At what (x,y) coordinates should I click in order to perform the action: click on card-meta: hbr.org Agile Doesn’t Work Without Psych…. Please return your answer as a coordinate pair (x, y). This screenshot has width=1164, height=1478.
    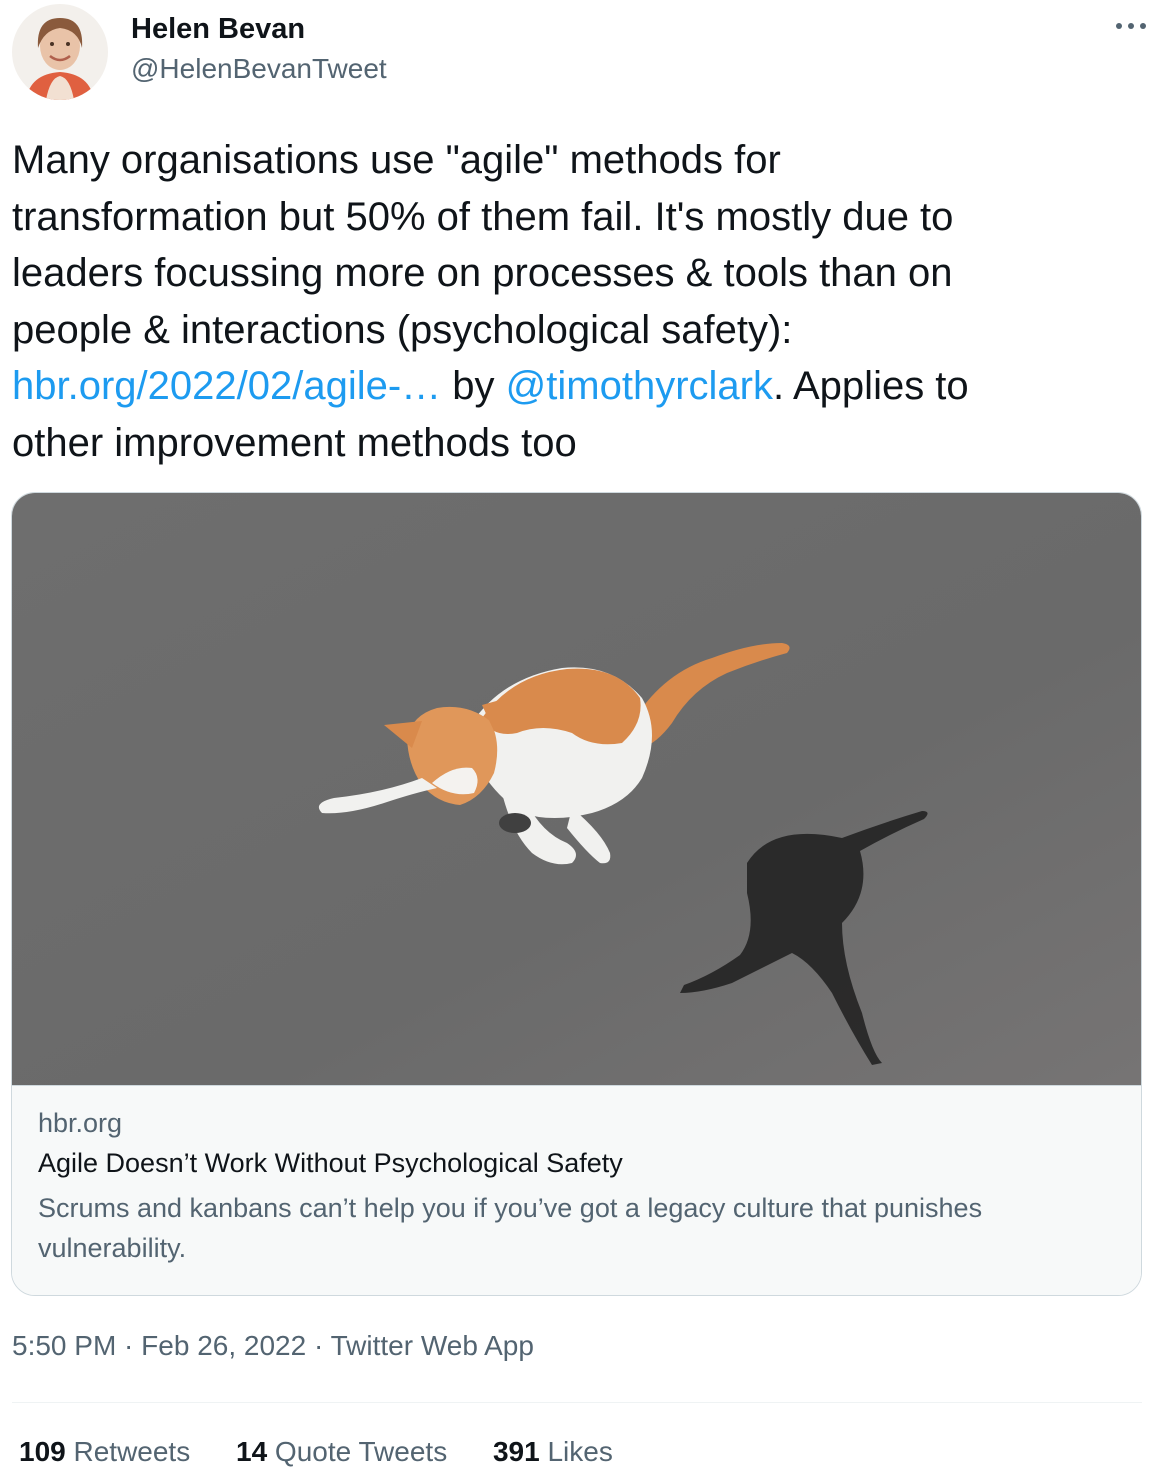
    Looking at the image, I should click on (576, 1190).